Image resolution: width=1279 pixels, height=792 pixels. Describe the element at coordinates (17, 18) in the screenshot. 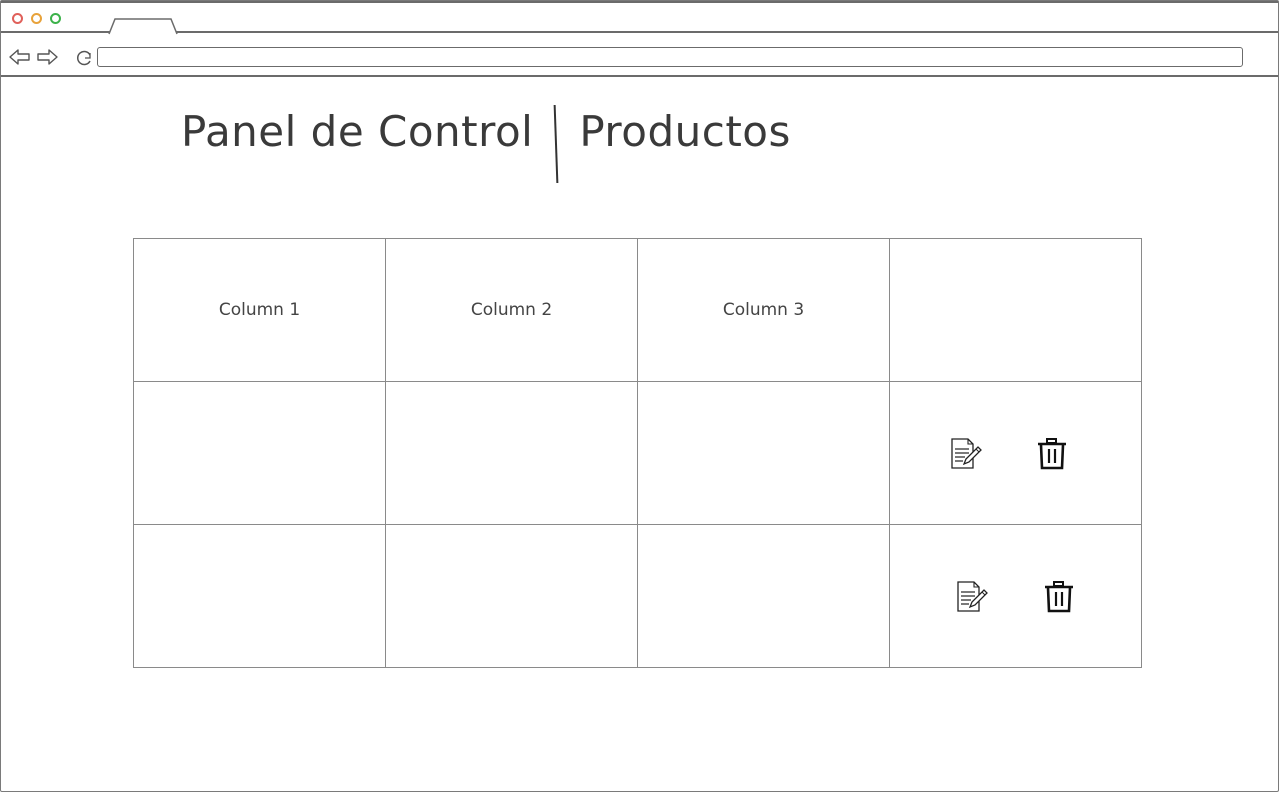

I see `close-window-button` at that location.